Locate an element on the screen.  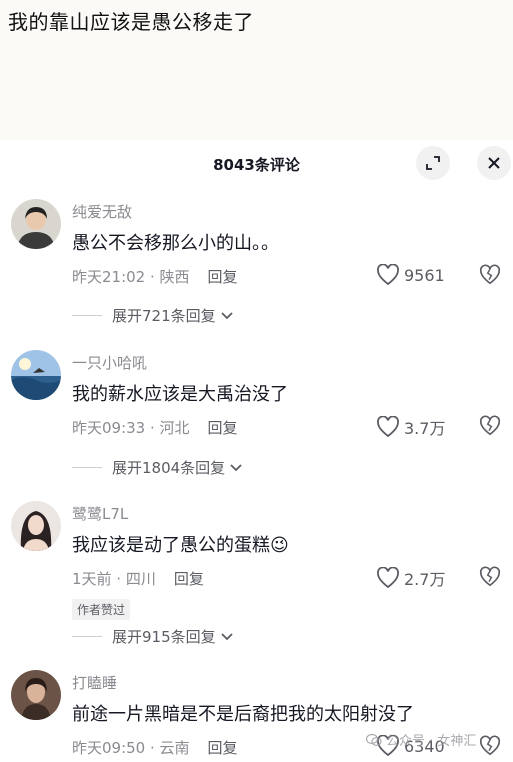
expand-replies-button: 展开915条回复 is located at coordinates (153, 636).